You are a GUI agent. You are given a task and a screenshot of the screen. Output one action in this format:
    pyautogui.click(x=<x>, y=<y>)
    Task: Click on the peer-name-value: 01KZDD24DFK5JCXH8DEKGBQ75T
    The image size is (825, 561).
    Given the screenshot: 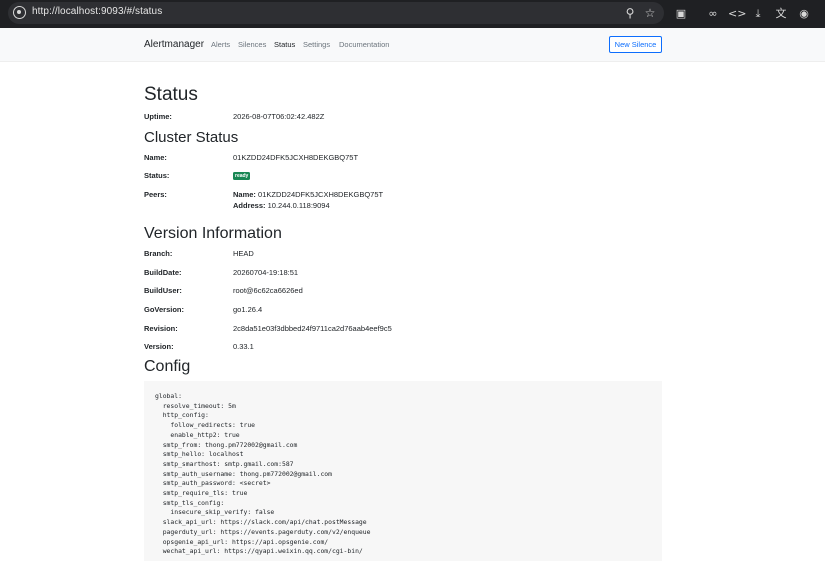 What is the action you would take?
    pyautogui.click(x=321, y=194)
    